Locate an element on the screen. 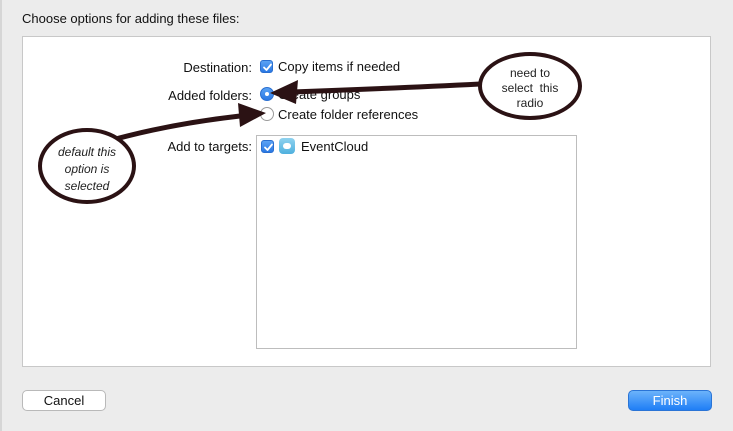 The width and height of the screenshot is (733, 431). added-folders-label: Added folders: is located at coordinates (210, 95).